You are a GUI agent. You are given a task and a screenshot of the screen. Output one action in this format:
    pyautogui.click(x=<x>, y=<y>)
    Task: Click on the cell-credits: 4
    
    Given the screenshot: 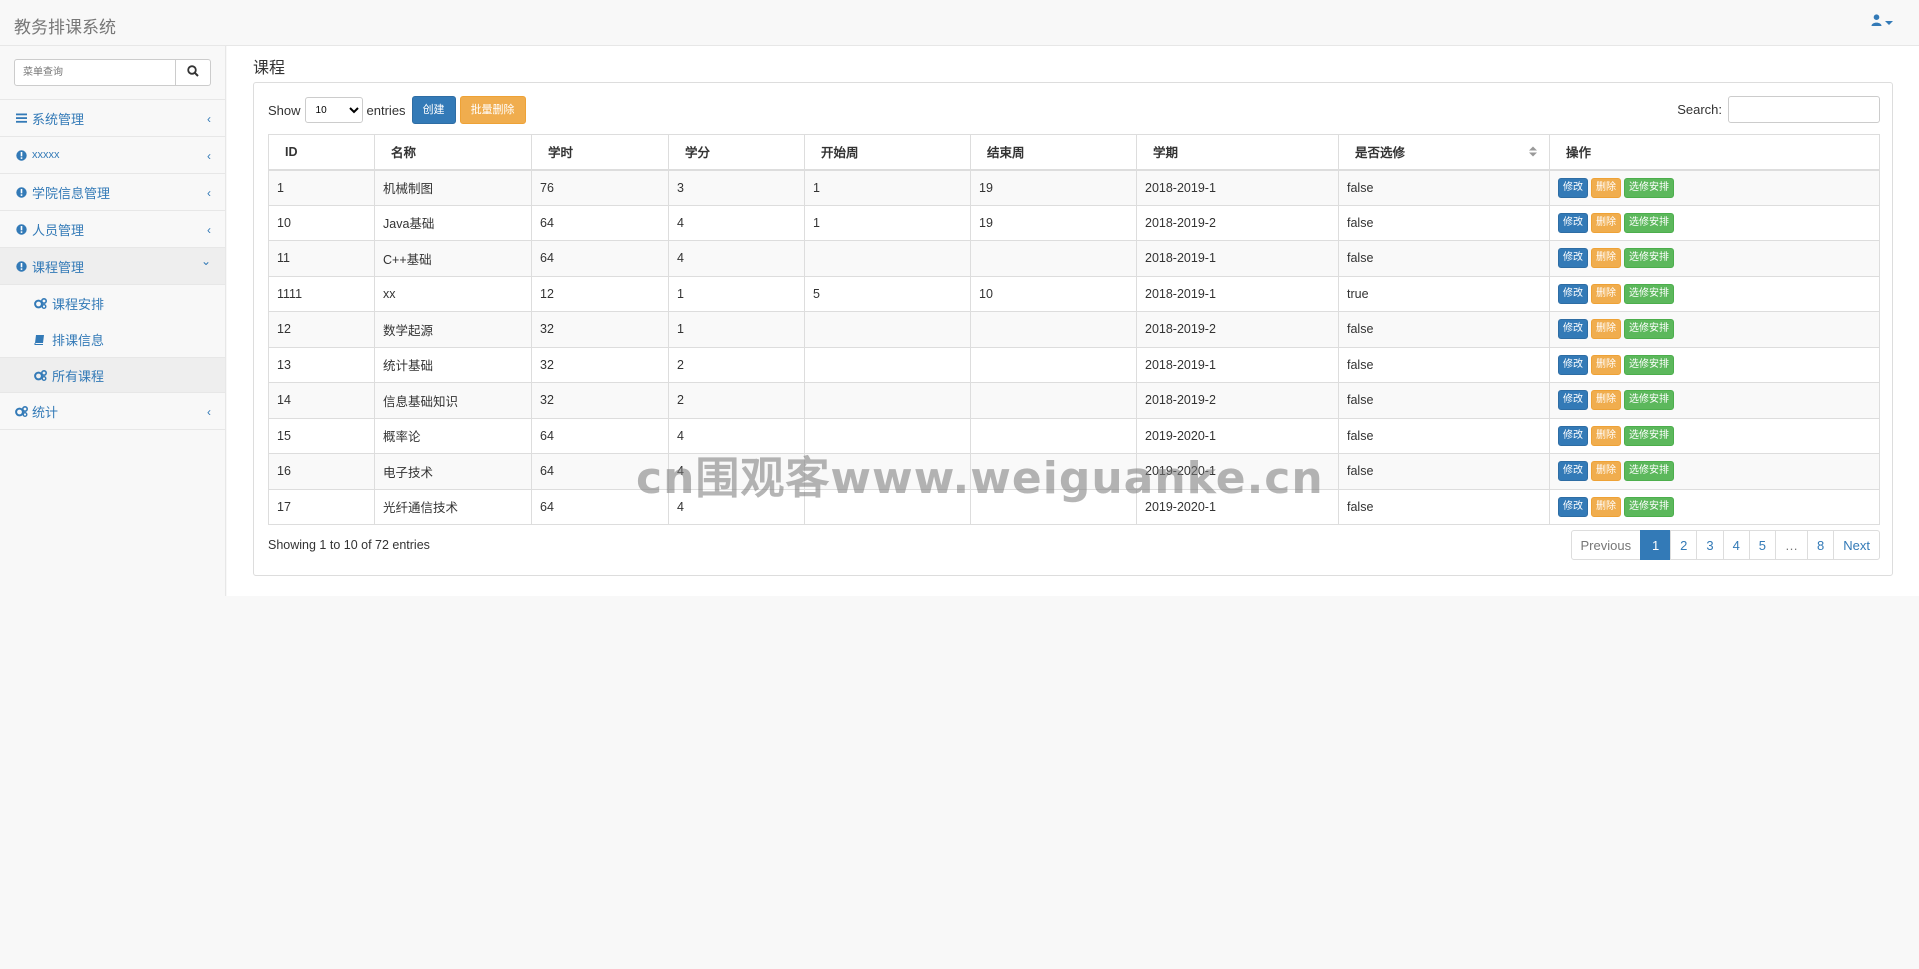 What is the action you would take?
    pyautogui.click(x=736, y=506)
    